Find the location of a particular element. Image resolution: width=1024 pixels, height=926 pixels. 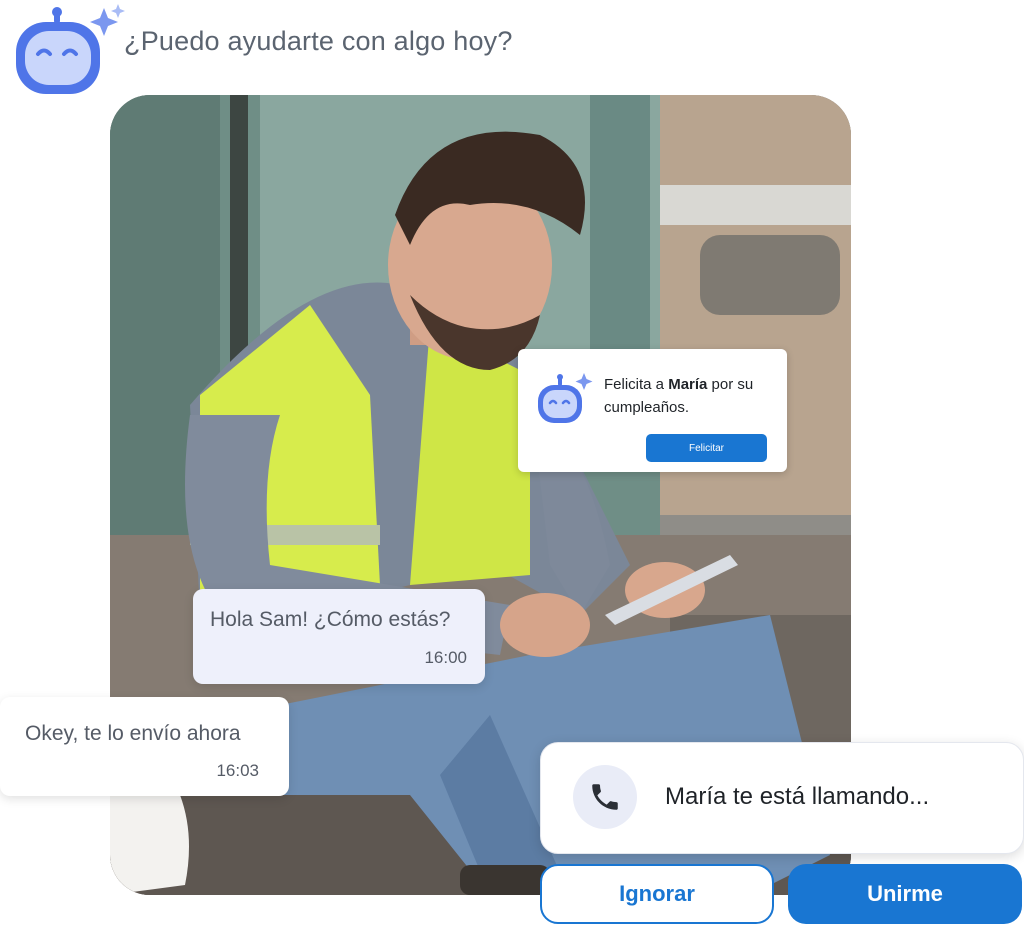

message-text: Okey, te lo envío ahora is located at coordinates (133, 733).